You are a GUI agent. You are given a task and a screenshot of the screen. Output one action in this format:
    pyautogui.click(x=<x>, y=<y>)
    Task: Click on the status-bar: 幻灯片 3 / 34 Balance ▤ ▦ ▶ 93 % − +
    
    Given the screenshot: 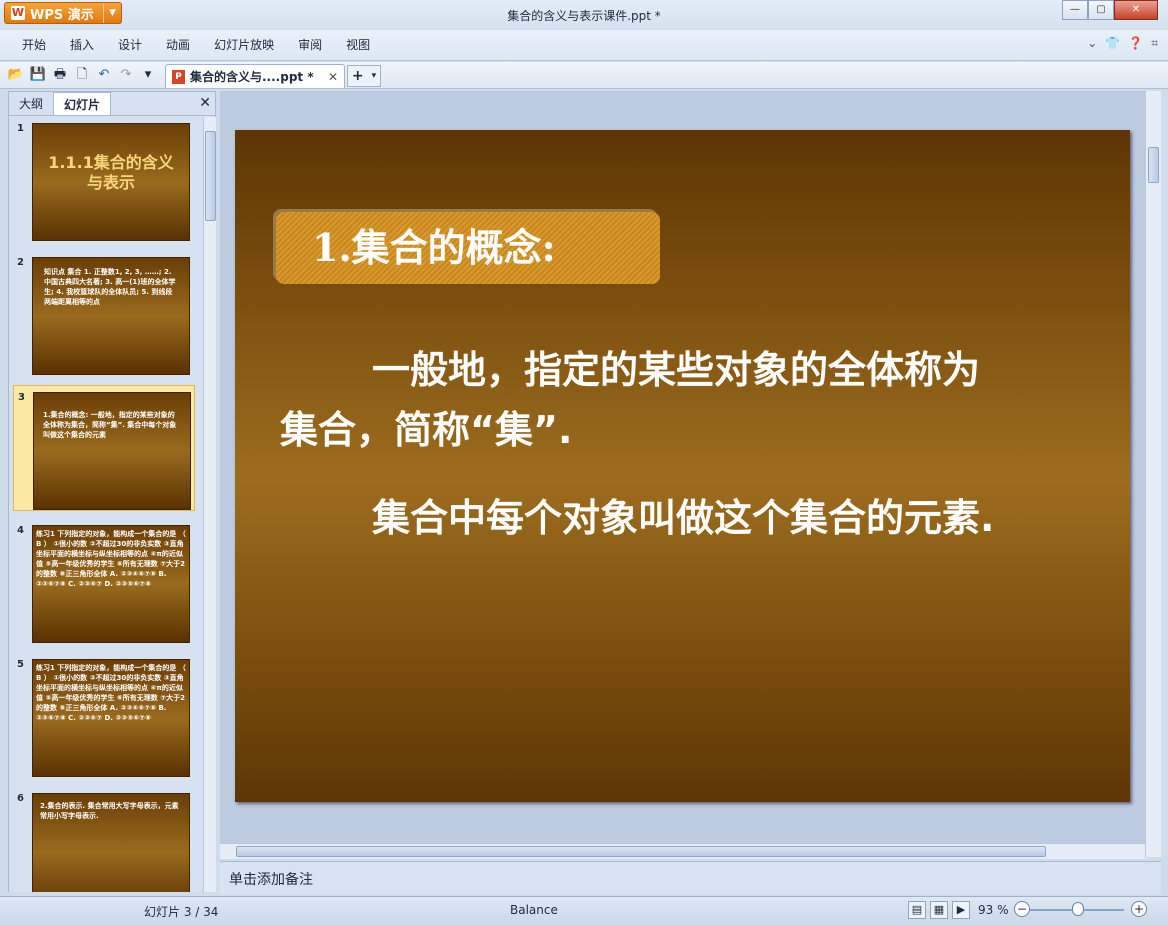 What is the action you would take?
    pyautogui.click(x=584, y=910)
    